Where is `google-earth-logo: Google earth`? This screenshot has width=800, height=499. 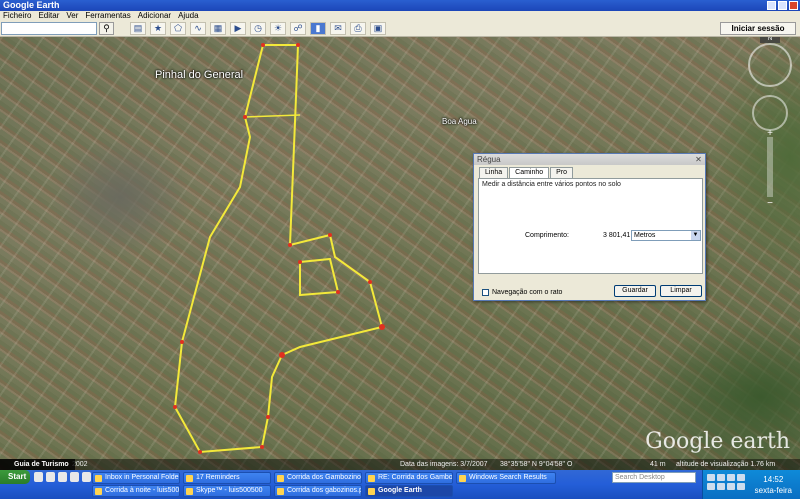 google-earth-logo: Google earth is located at coordinates (717, 441).